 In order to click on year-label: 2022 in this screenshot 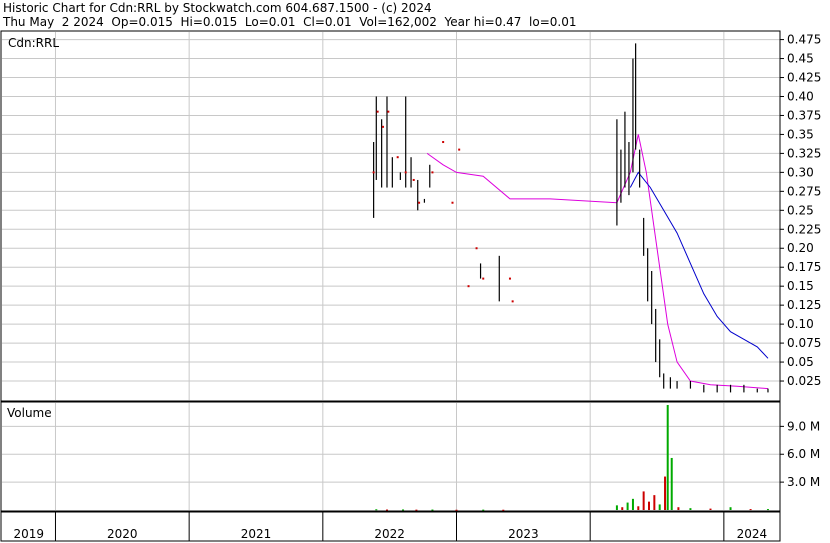, I will do `click(389, 534)`.